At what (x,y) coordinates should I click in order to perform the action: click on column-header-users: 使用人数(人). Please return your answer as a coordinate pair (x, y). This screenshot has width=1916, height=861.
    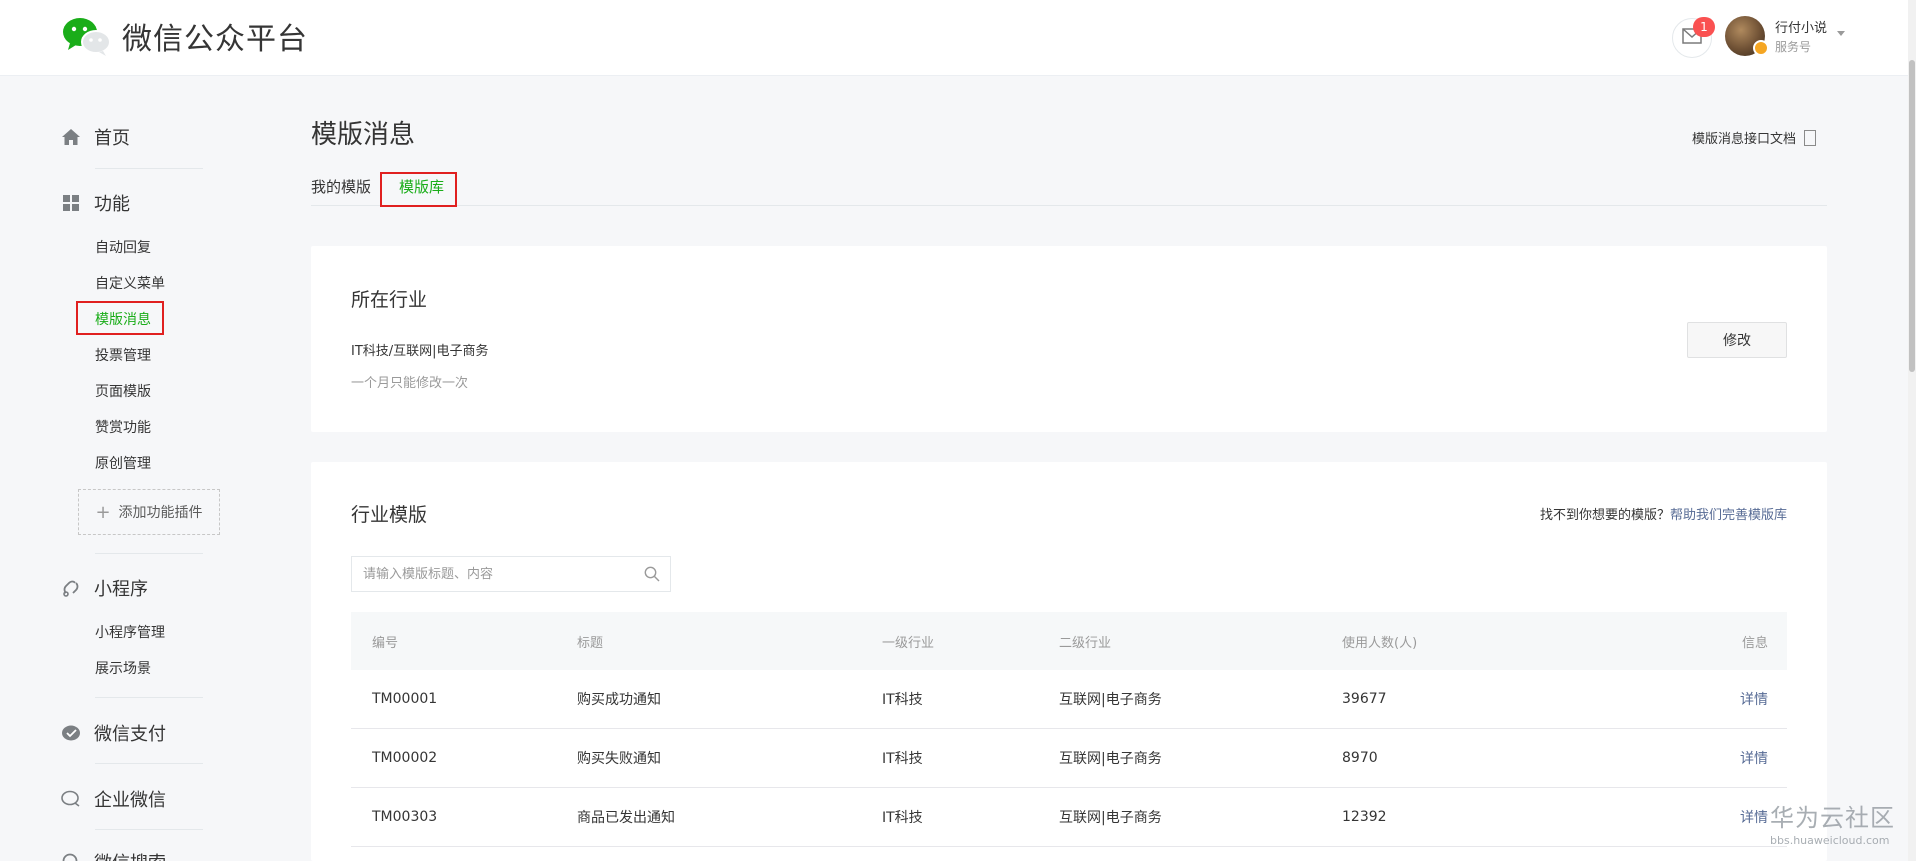
    Looking at the image, I should click on (1380, 643).